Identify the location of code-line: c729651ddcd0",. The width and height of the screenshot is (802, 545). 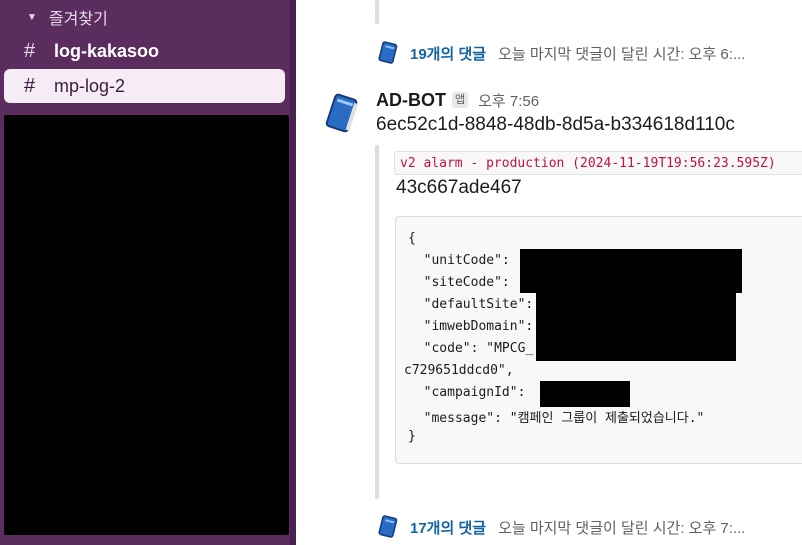
(459, 370).